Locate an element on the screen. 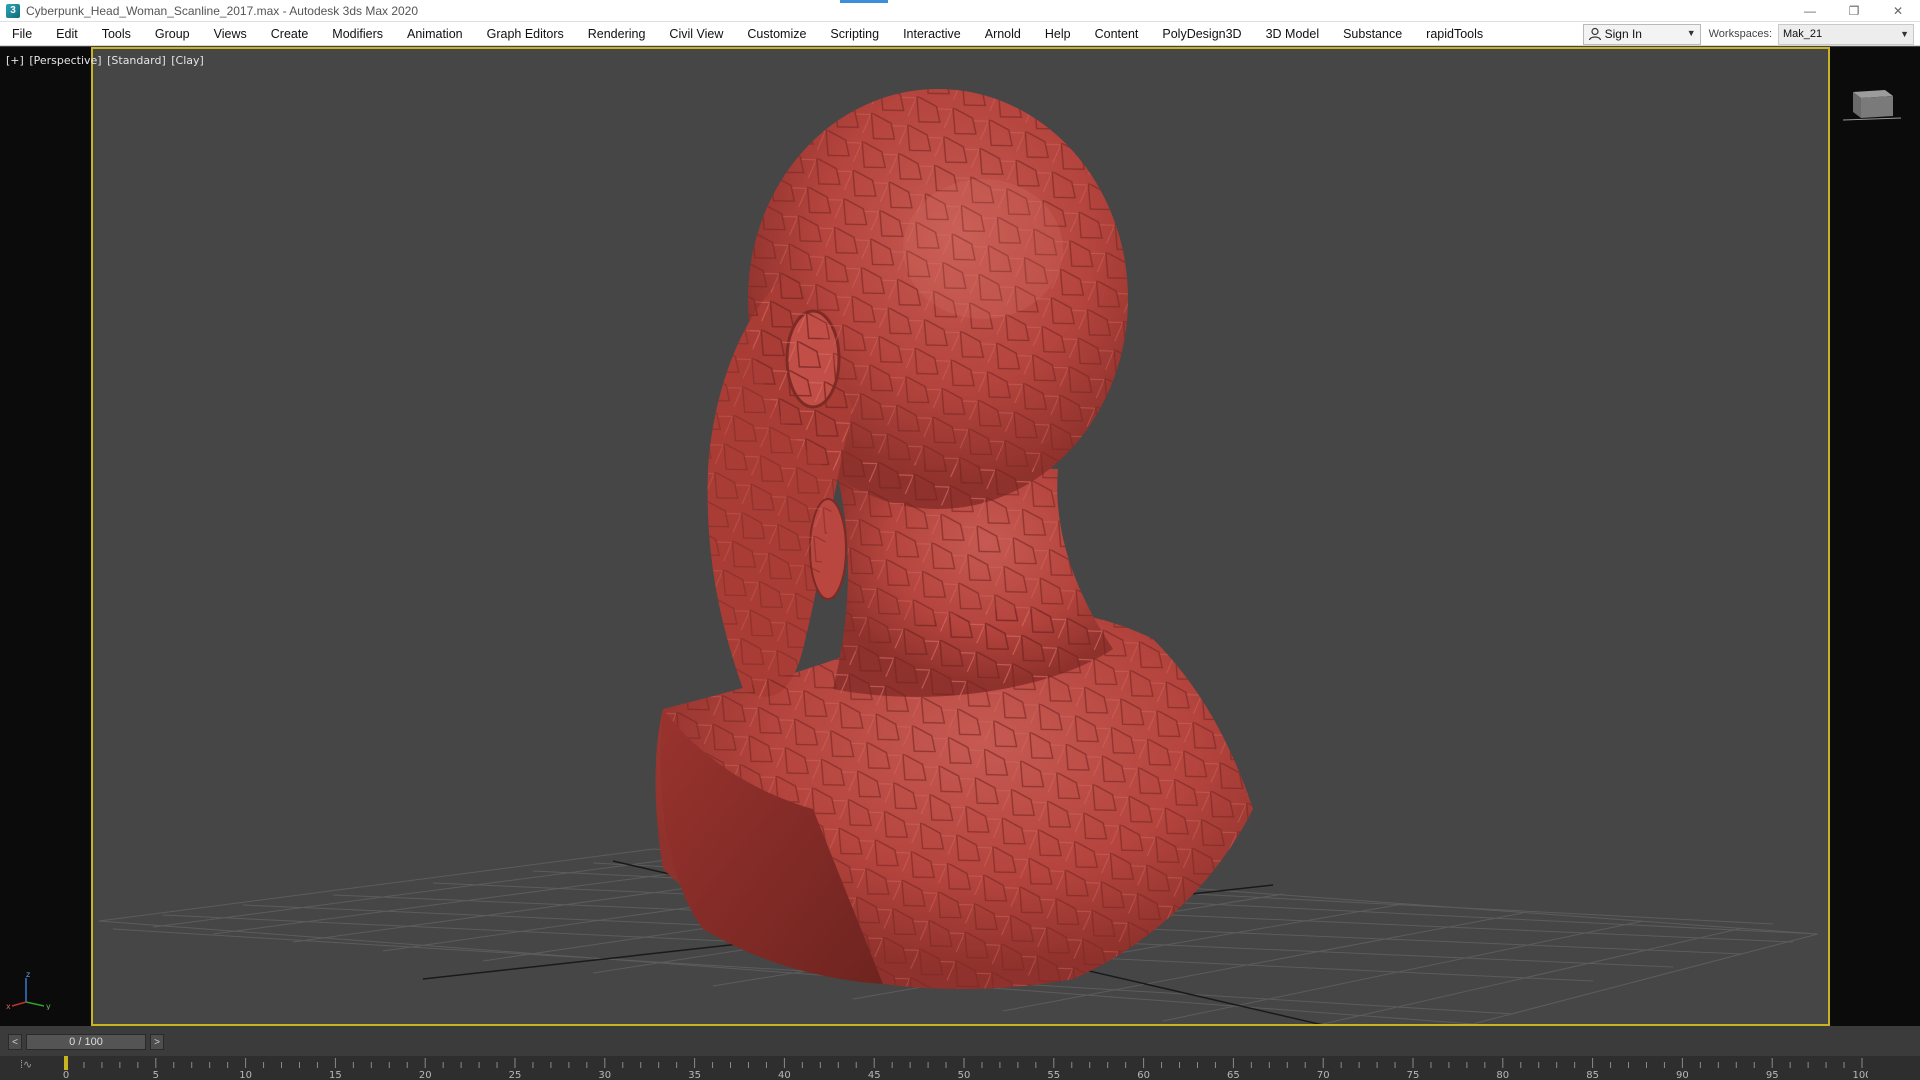 This screenshot has height=1080, width=1920. menu-interactive: Interactive is located at coordinates (932, 34).